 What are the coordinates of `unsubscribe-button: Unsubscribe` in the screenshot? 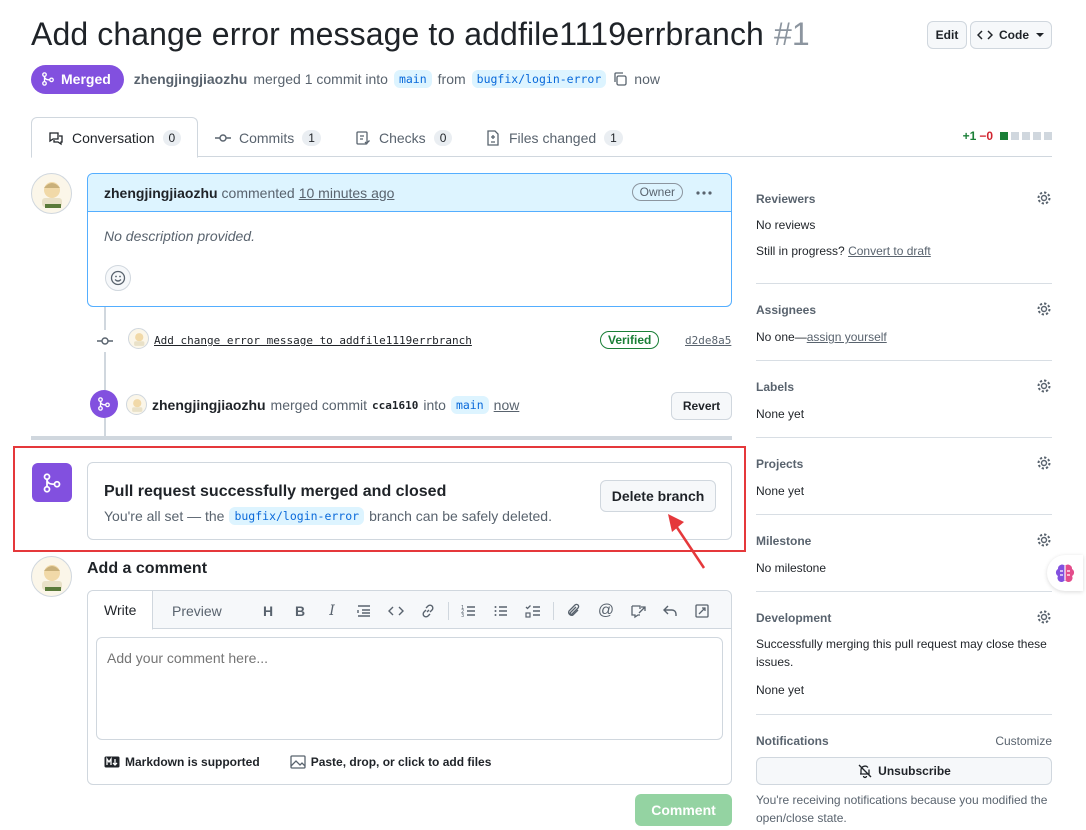 It's located at (904, 771).